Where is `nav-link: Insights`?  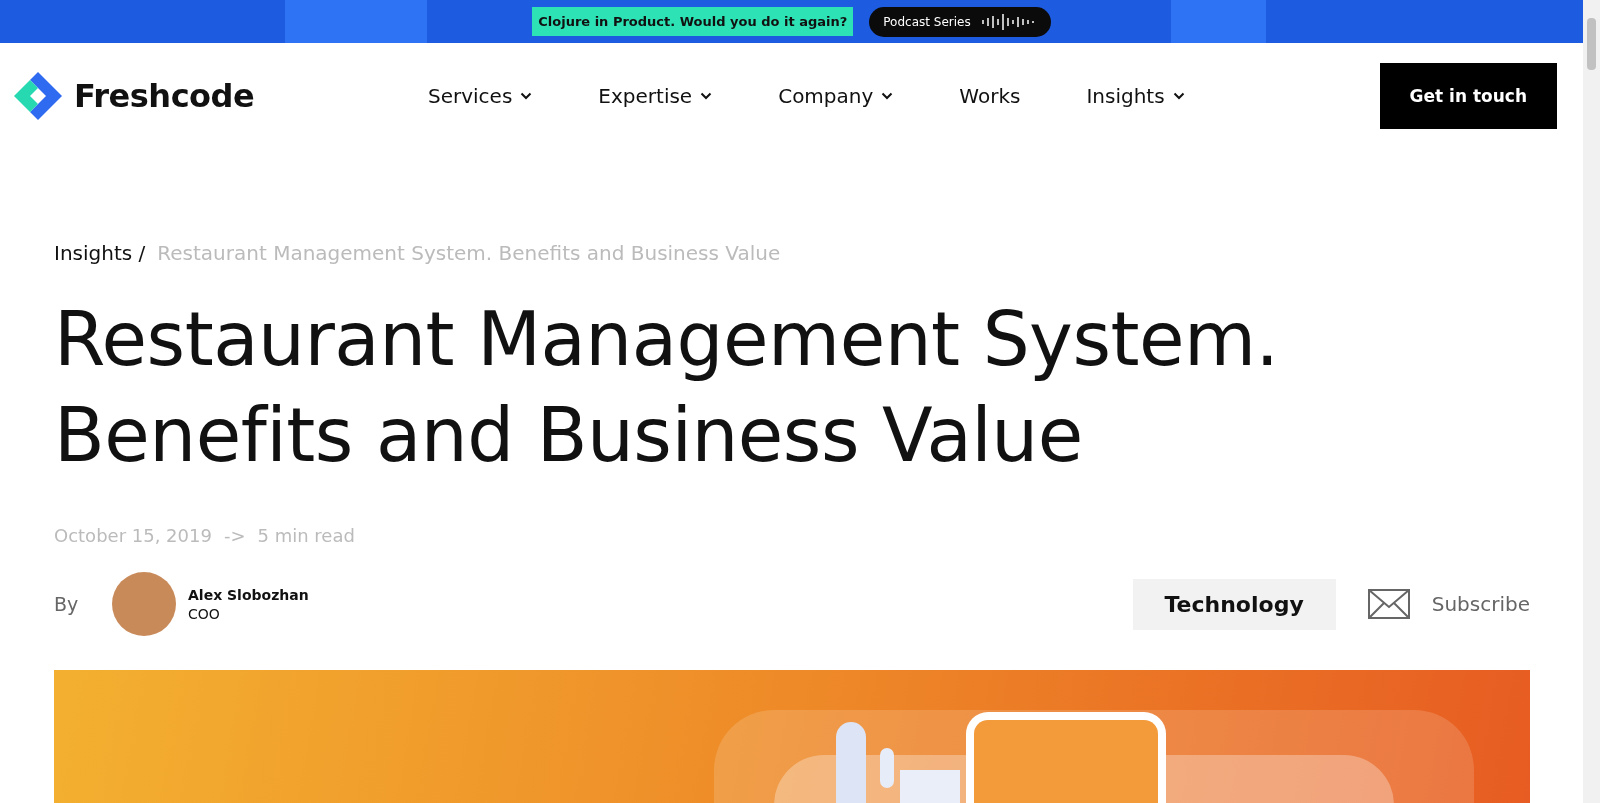
nav-link: Insights is located at coordinates (1135, 96).